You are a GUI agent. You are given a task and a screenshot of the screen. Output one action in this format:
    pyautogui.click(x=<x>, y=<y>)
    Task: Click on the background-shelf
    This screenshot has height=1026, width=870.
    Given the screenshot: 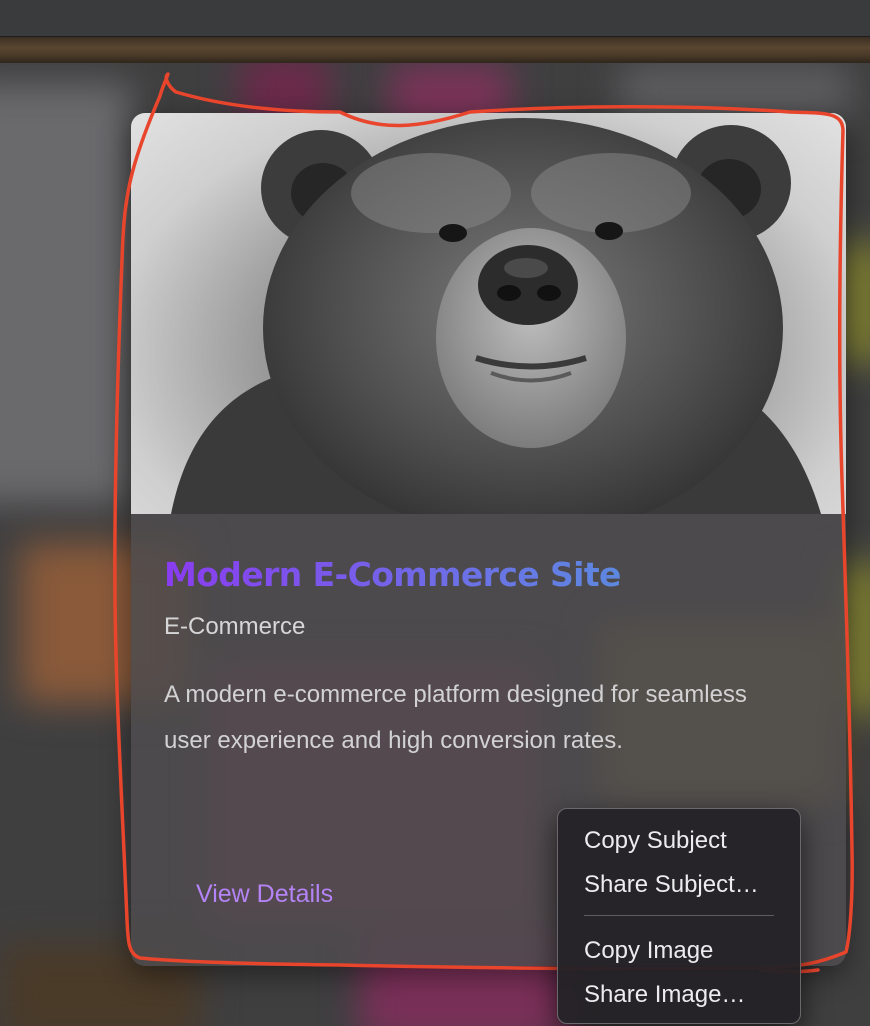 What is the action you would take?
    pyautogui.click(x=435, y=50)
    